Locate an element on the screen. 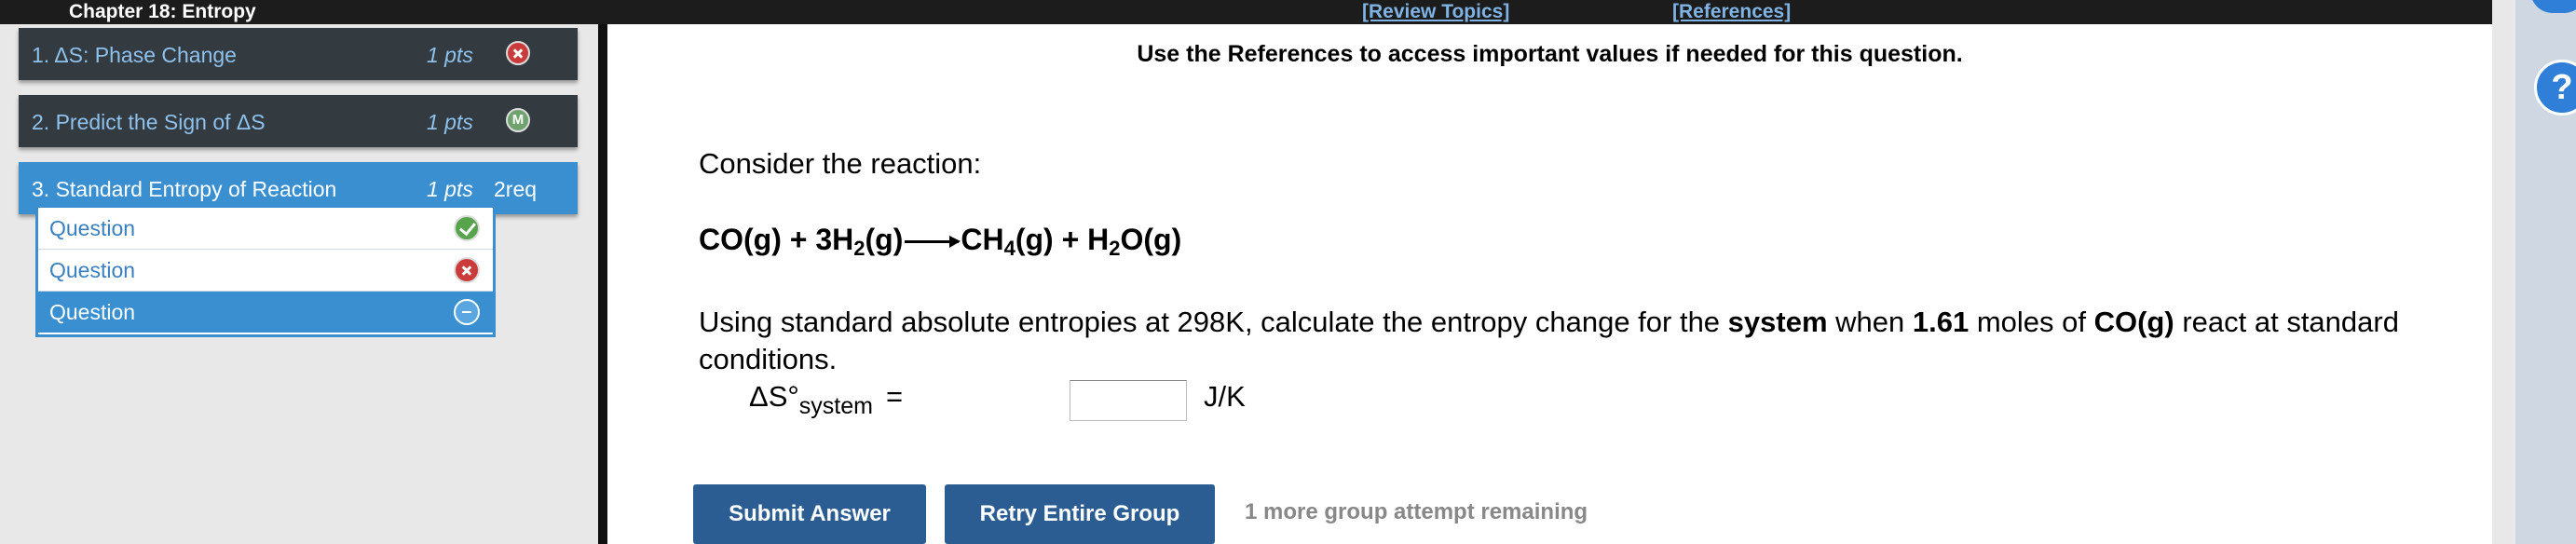 This screenshot has width=2576, height=544. prompt-bold: system is located at coordinates (1778, 322).